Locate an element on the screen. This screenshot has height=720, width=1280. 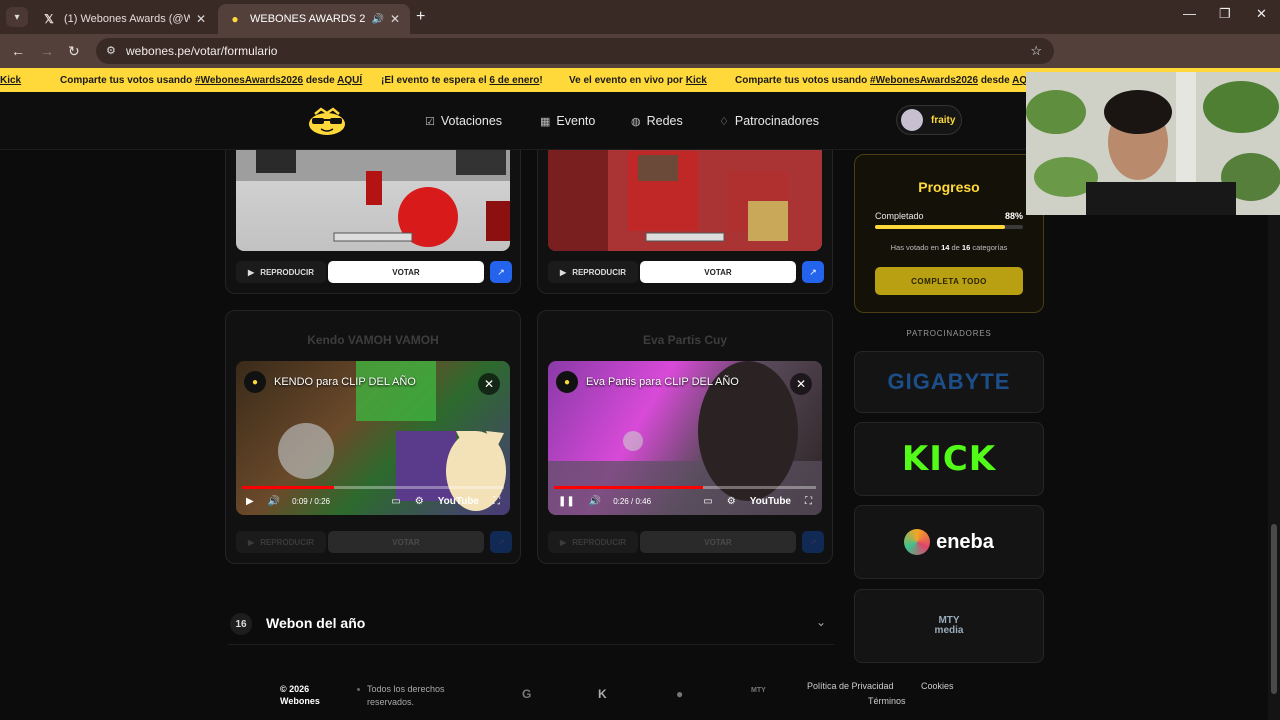
back-icon: ← is located at coordinates (18, 51).